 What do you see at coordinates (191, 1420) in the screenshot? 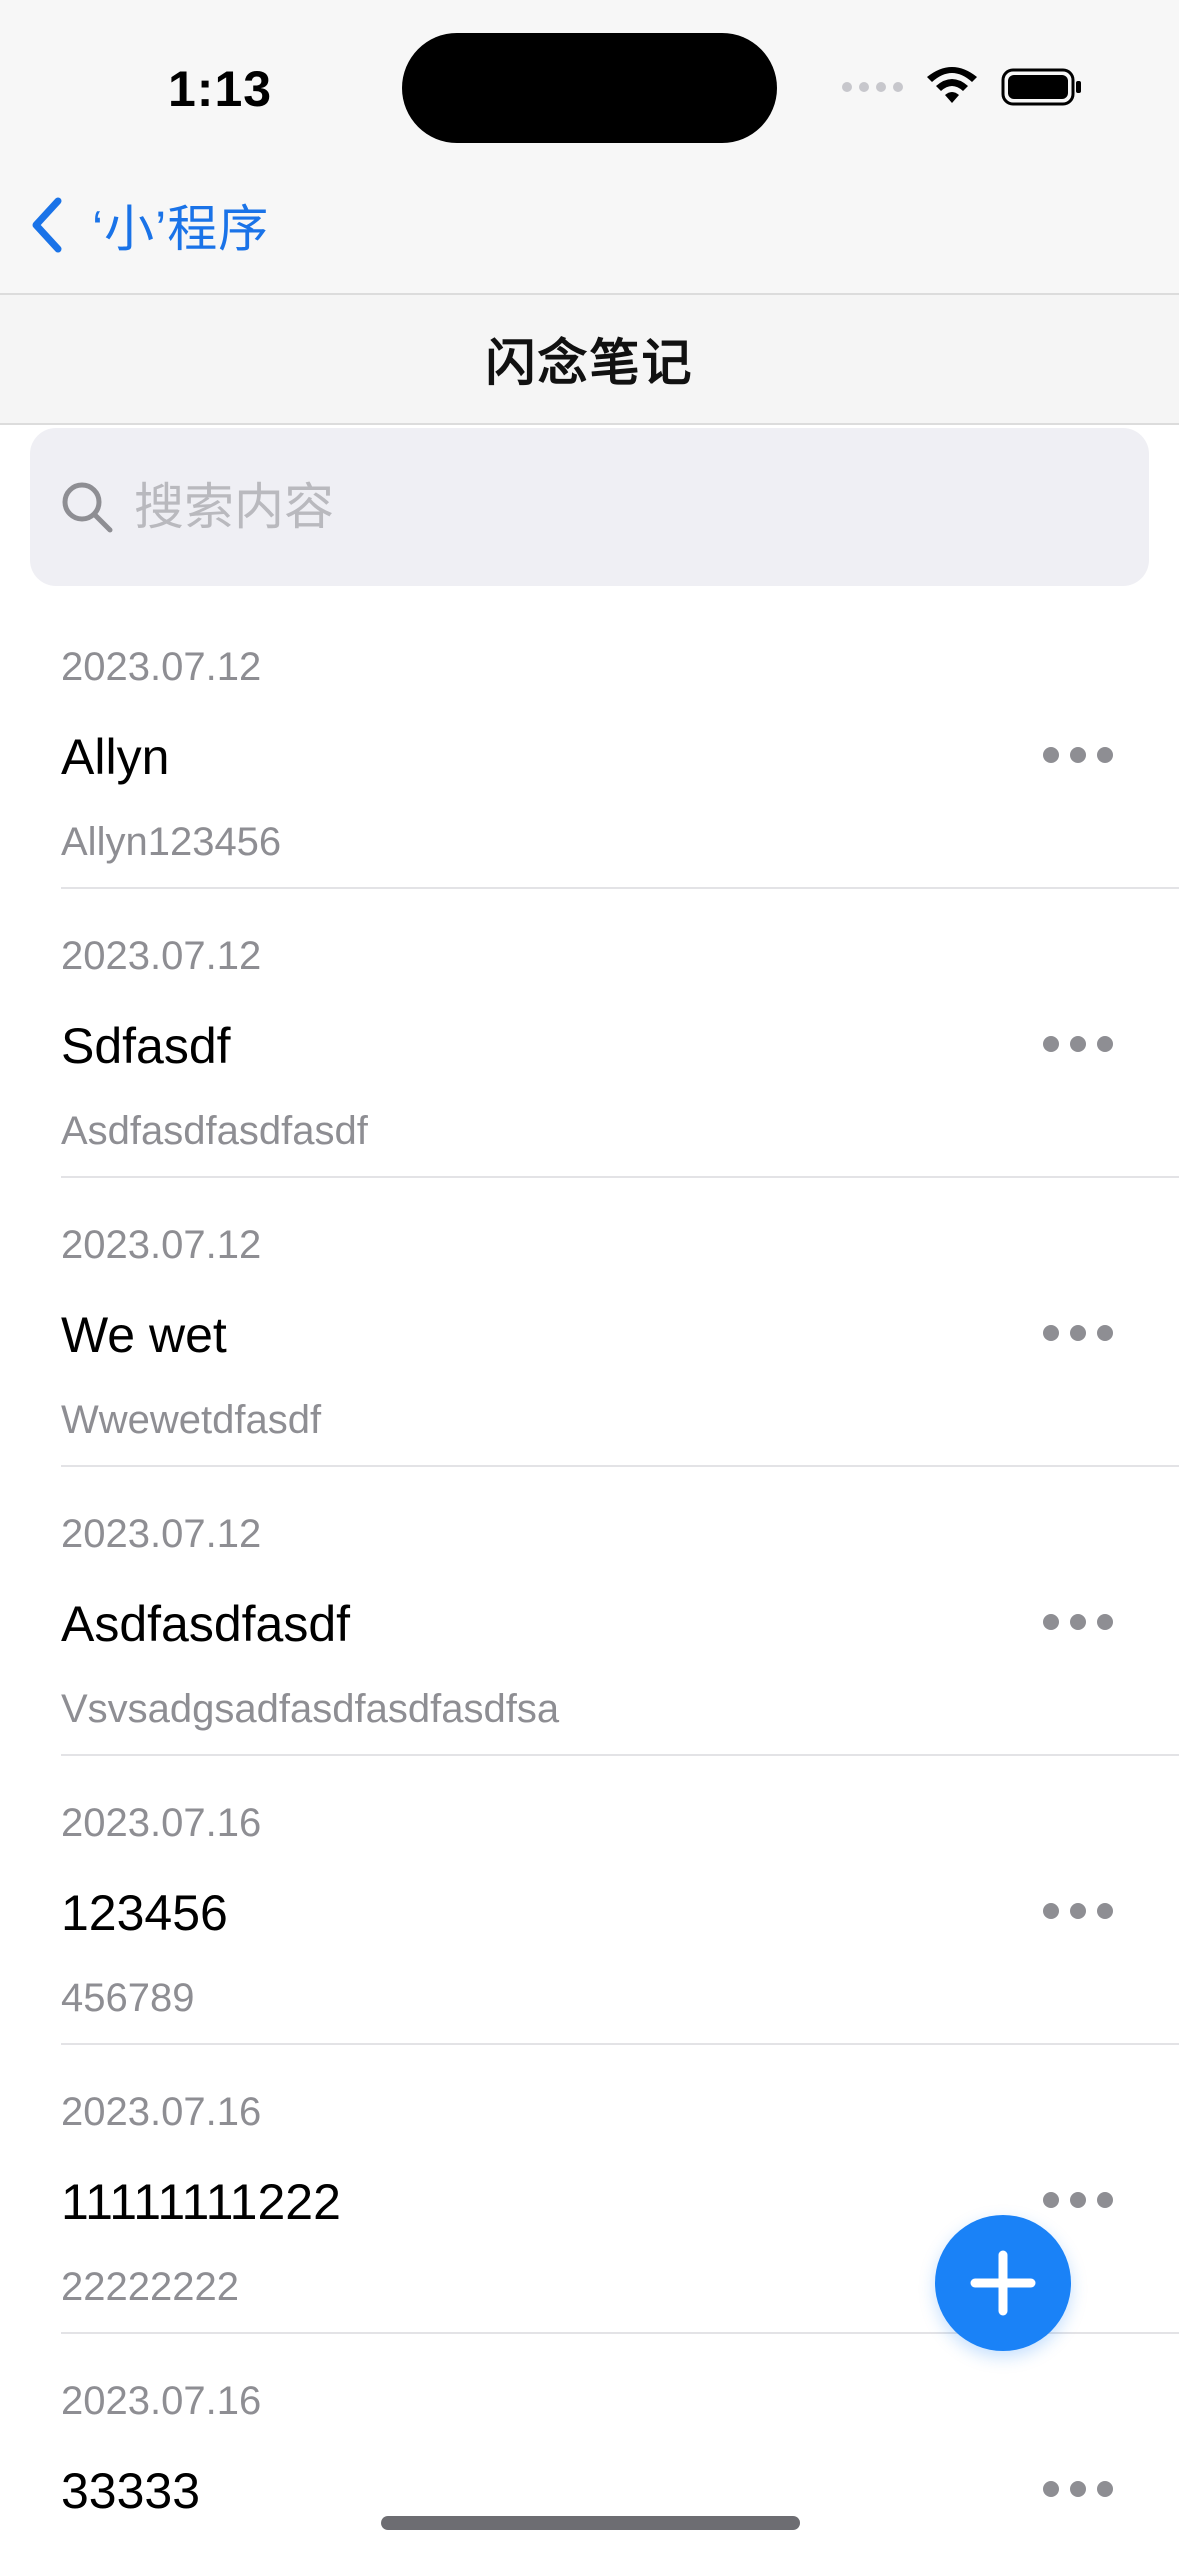
I see `note-body: Wwewetdfasdf` at bounding box center [191, 1420].